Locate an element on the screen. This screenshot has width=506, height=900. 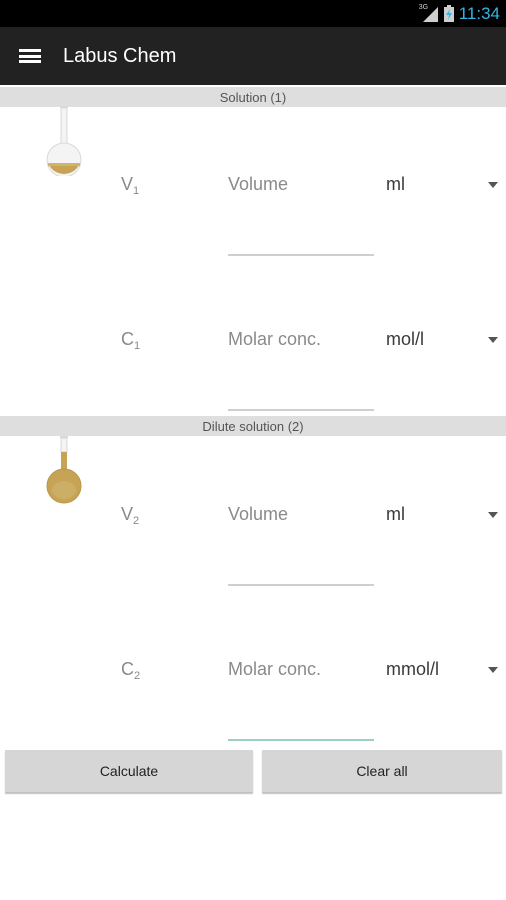
concentration-unit-dropdown-2: mmol/l is located at coordinates (444, 674).